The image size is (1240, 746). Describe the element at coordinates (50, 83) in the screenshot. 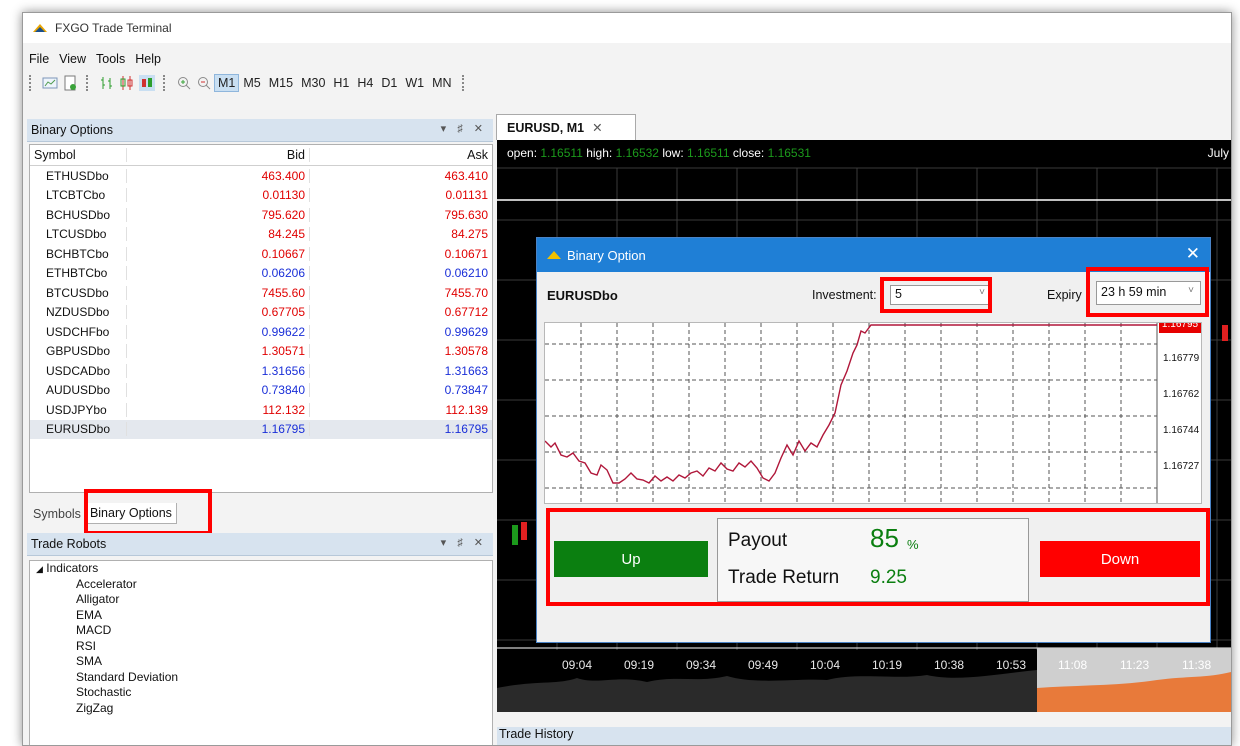

I see `new-chart-icon` at that location.